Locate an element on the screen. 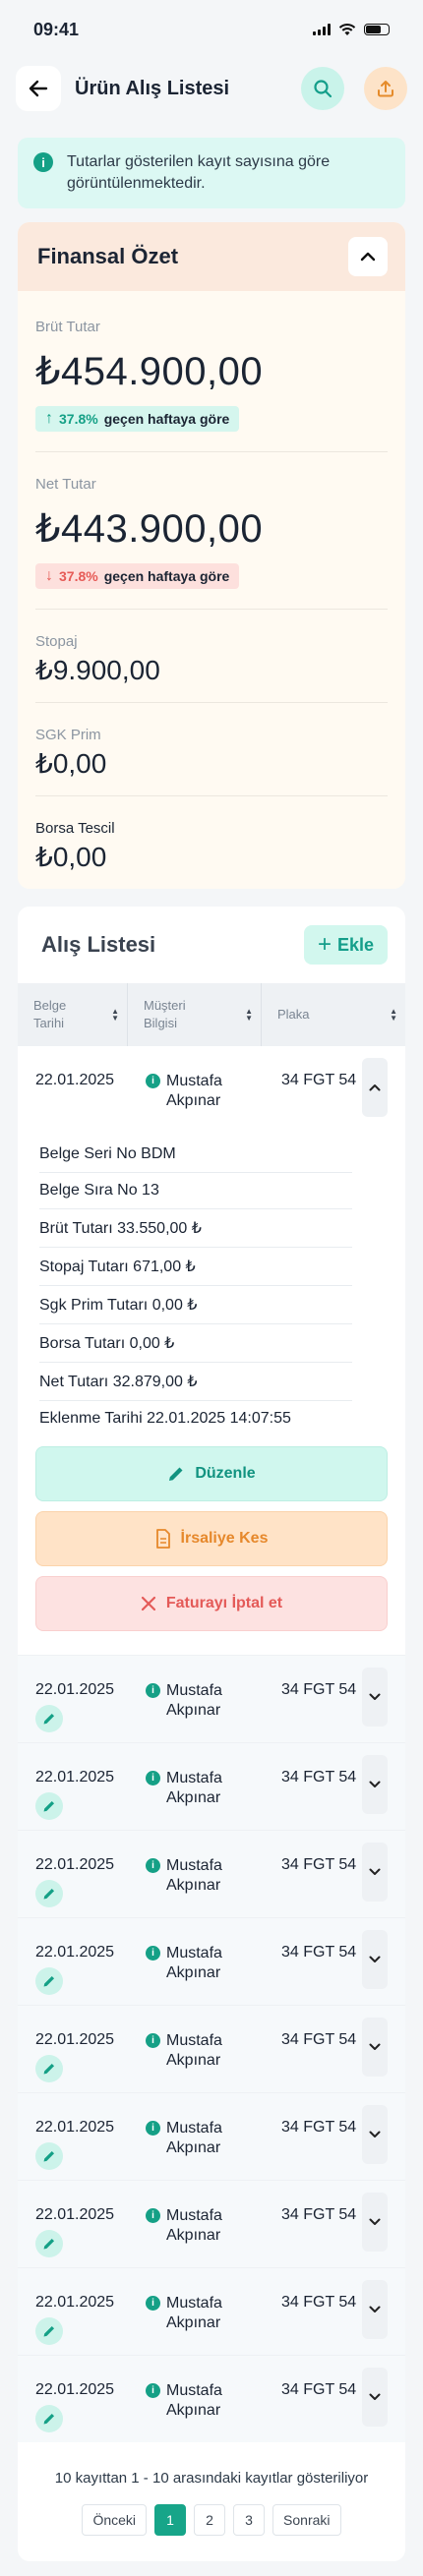 Image resolution: width=423 pixels, height=2576 pixels. page-button-2: 2 is located at coordinates (210, 2520).